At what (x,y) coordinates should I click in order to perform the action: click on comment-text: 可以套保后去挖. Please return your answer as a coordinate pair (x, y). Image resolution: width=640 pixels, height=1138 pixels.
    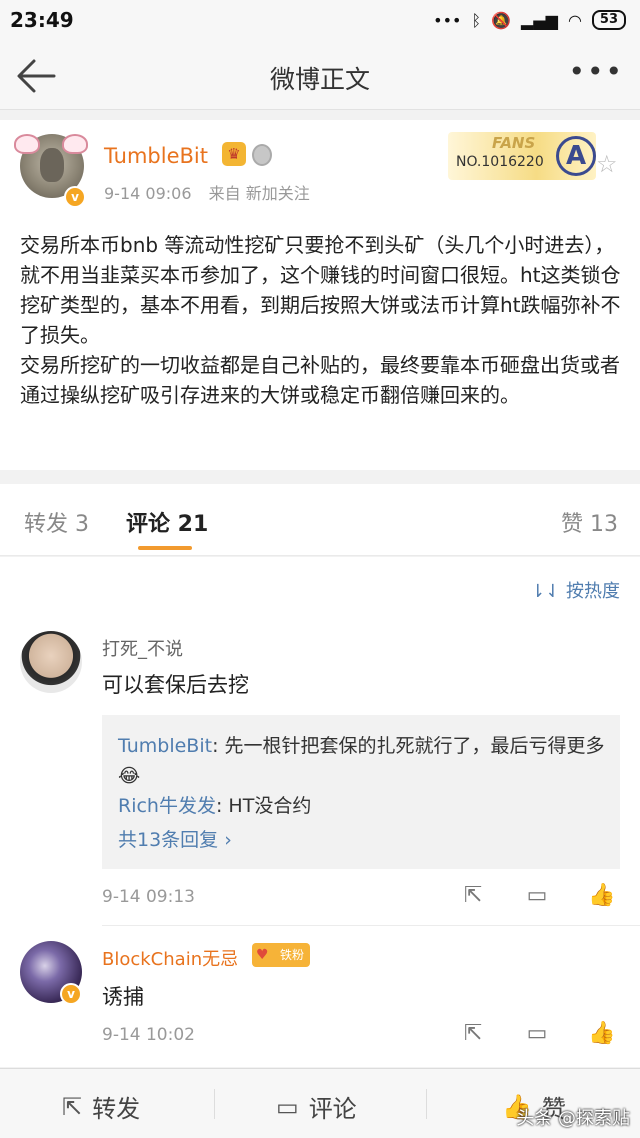
    Looking at the image, I should click on (175, 685).